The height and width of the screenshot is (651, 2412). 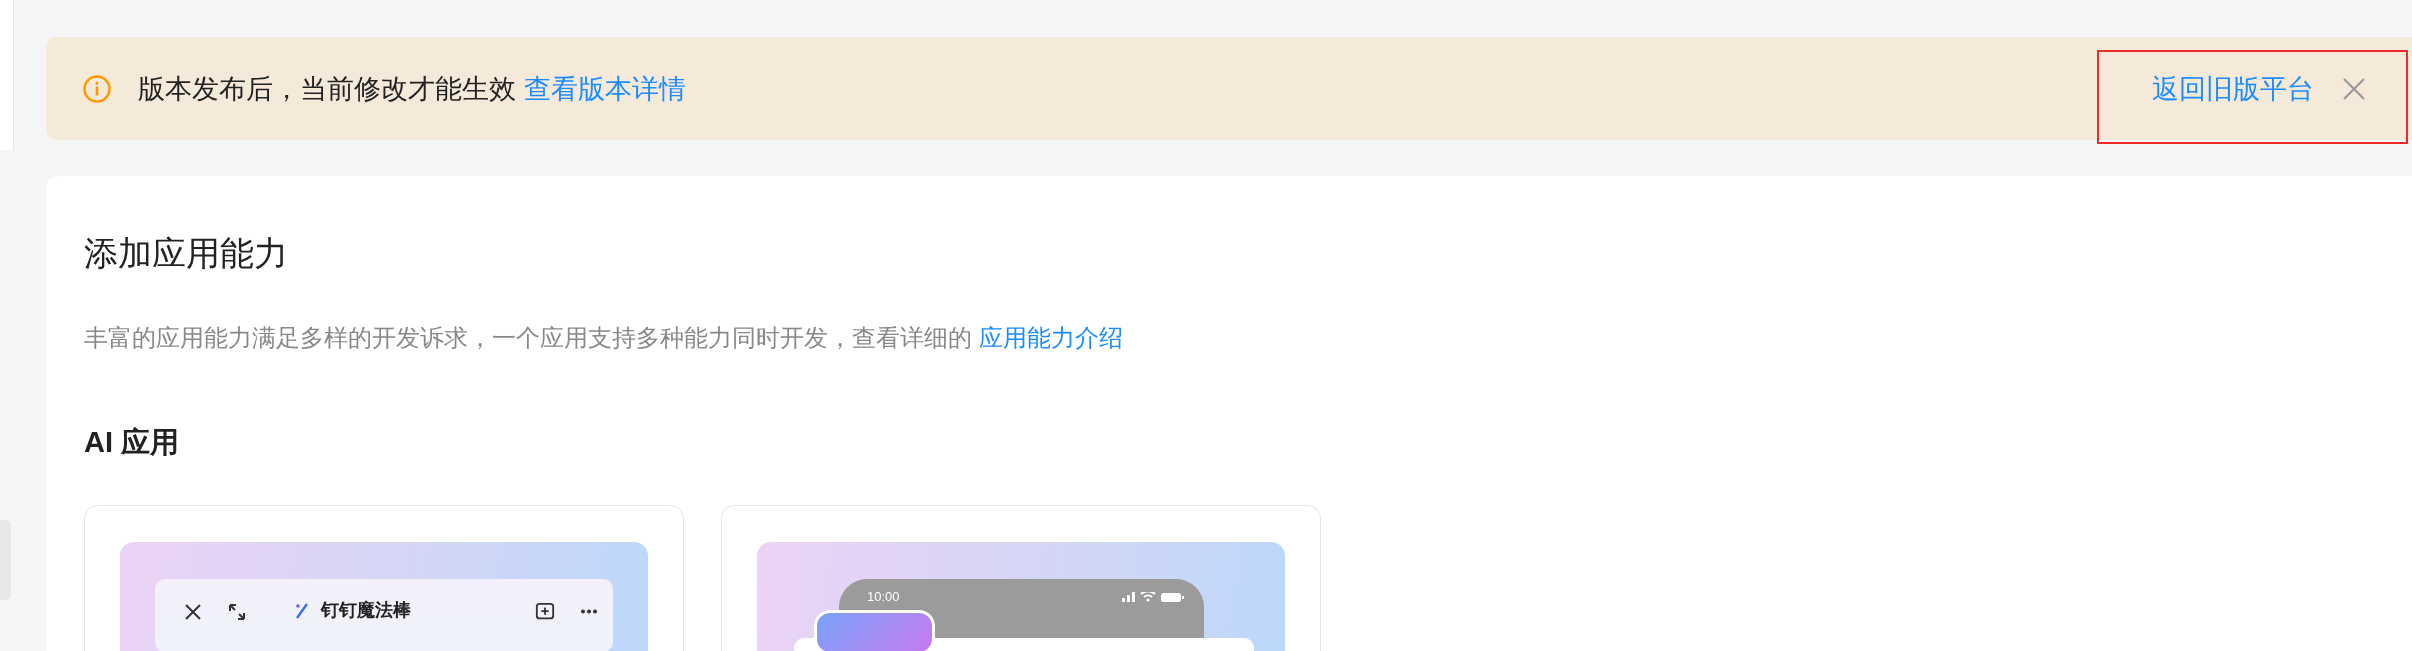 What do you see at coordinates (1128, 597) in the screenshot?
I see `signal-icon` at bounding box center [1128, 597].